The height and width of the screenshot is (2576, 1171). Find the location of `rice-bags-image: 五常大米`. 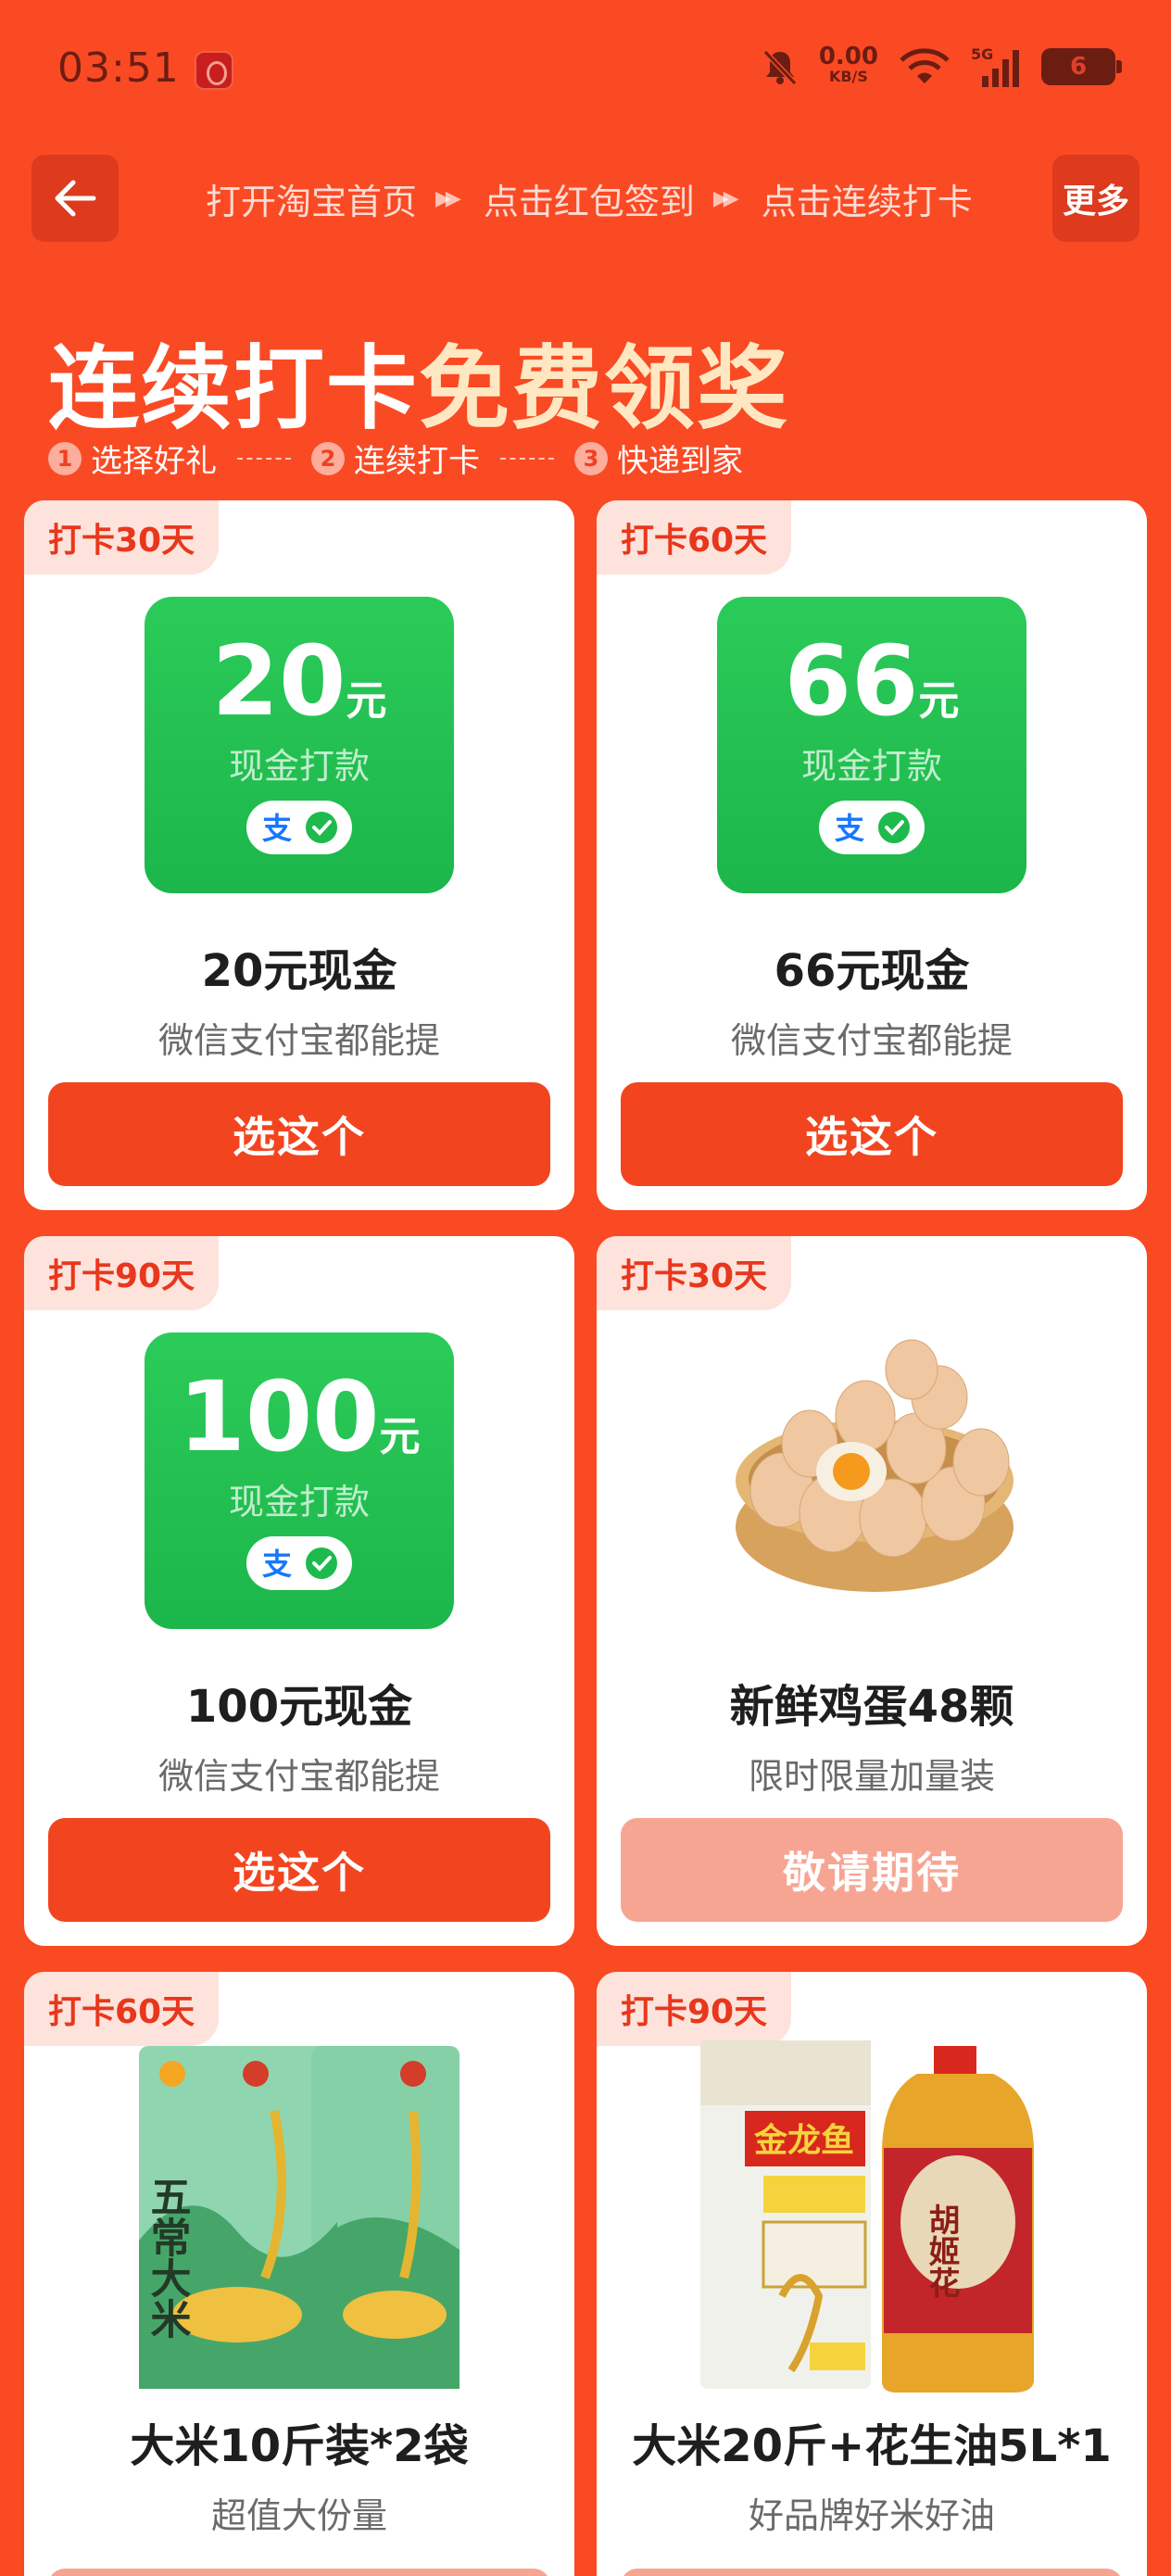

rice-bags-image: 五常大米 is located at coordinates (300, 2217).